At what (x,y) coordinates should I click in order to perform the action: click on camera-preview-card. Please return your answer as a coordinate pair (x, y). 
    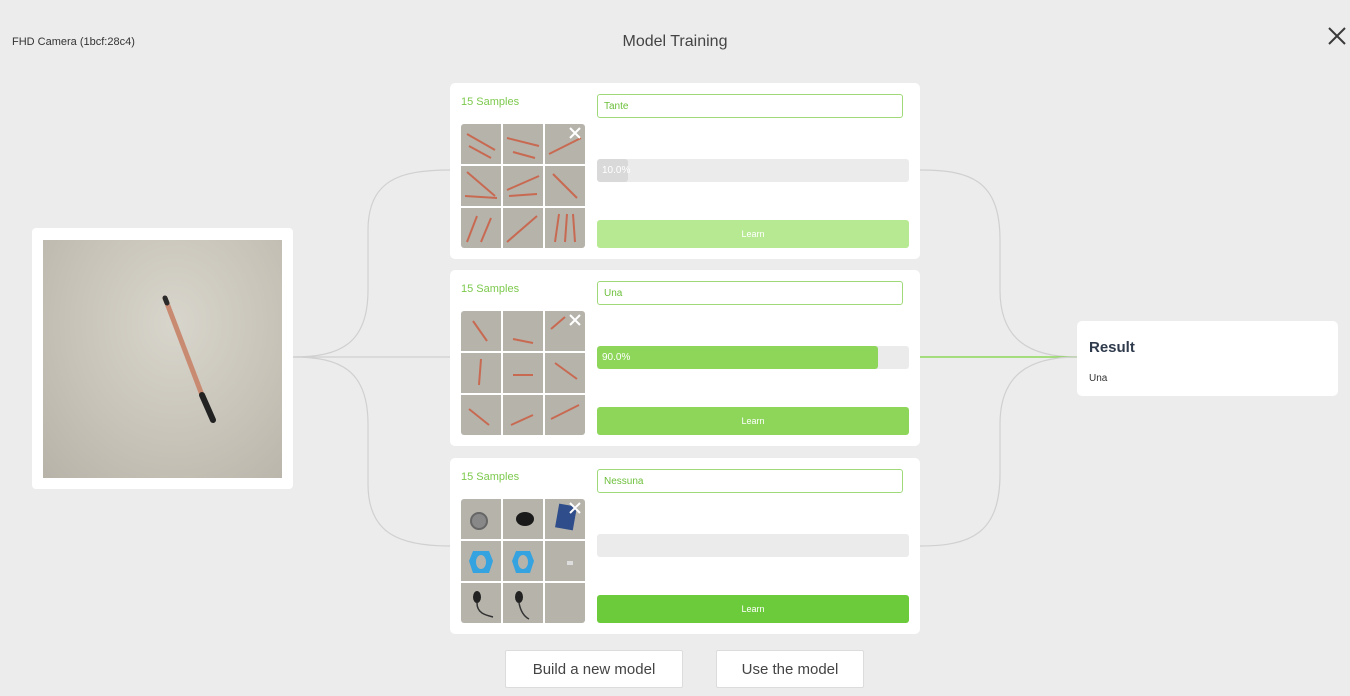
    Looking at the image, I should click on (162, 358).